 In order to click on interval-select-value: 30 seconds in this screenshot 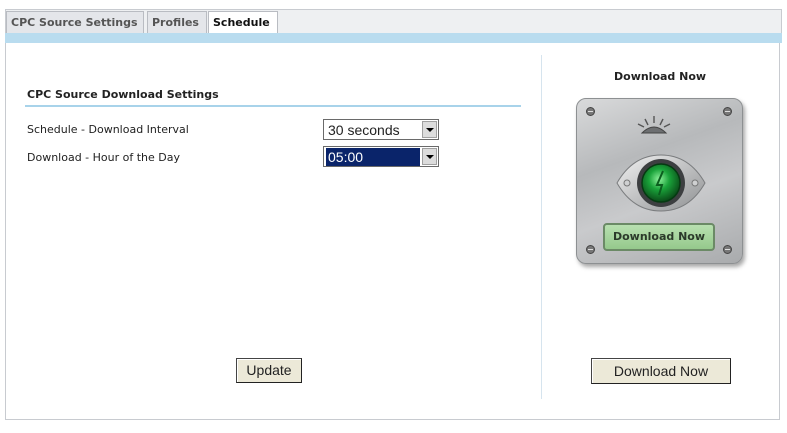, I will do `click(364, 130)`.